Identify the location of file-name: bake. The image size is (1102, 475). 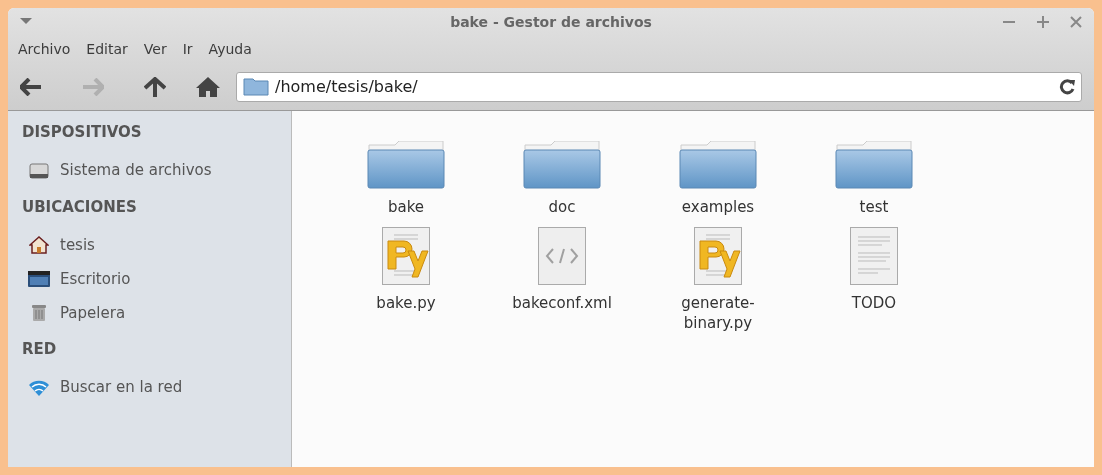
(406, 207).